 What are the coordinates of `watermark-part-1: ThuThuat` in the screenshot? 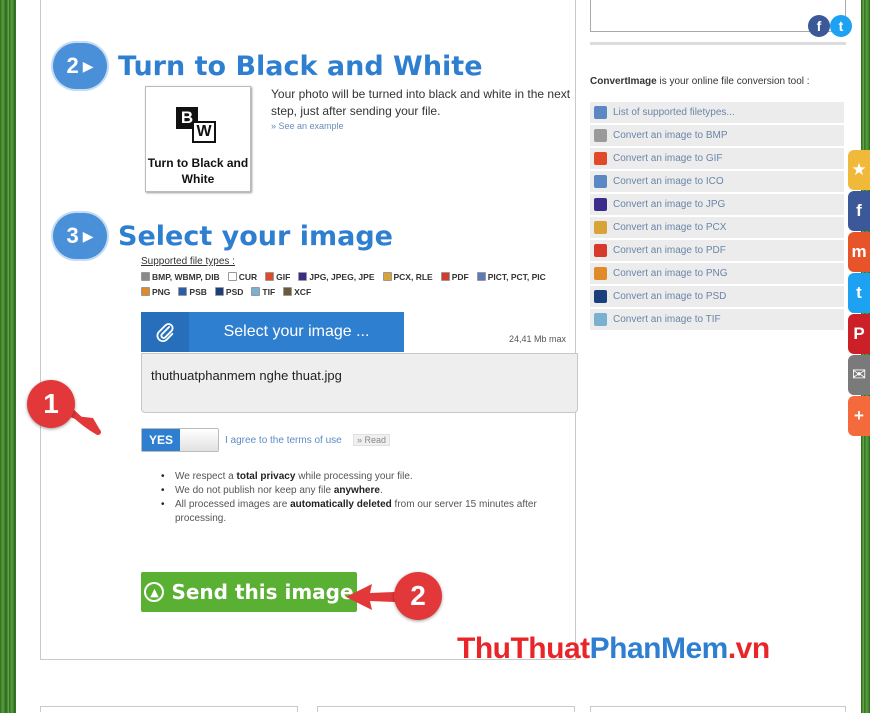 It's located at (523, 648).